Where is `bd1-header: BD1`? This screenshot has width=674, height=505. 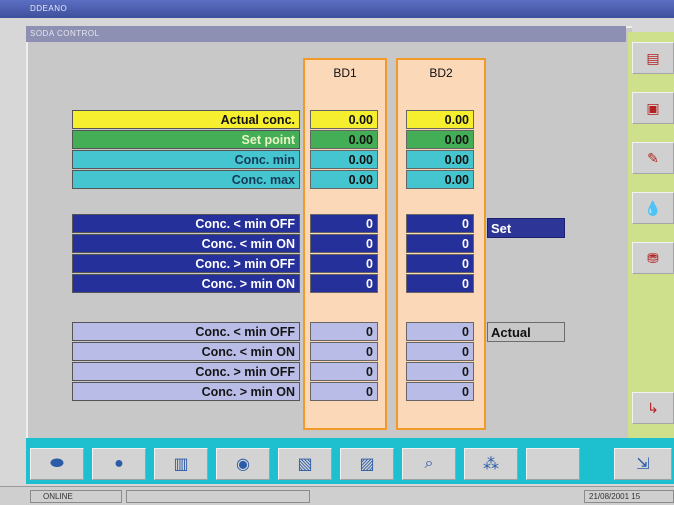
bd1-header: BD1 is located at coordinates (345, 73).